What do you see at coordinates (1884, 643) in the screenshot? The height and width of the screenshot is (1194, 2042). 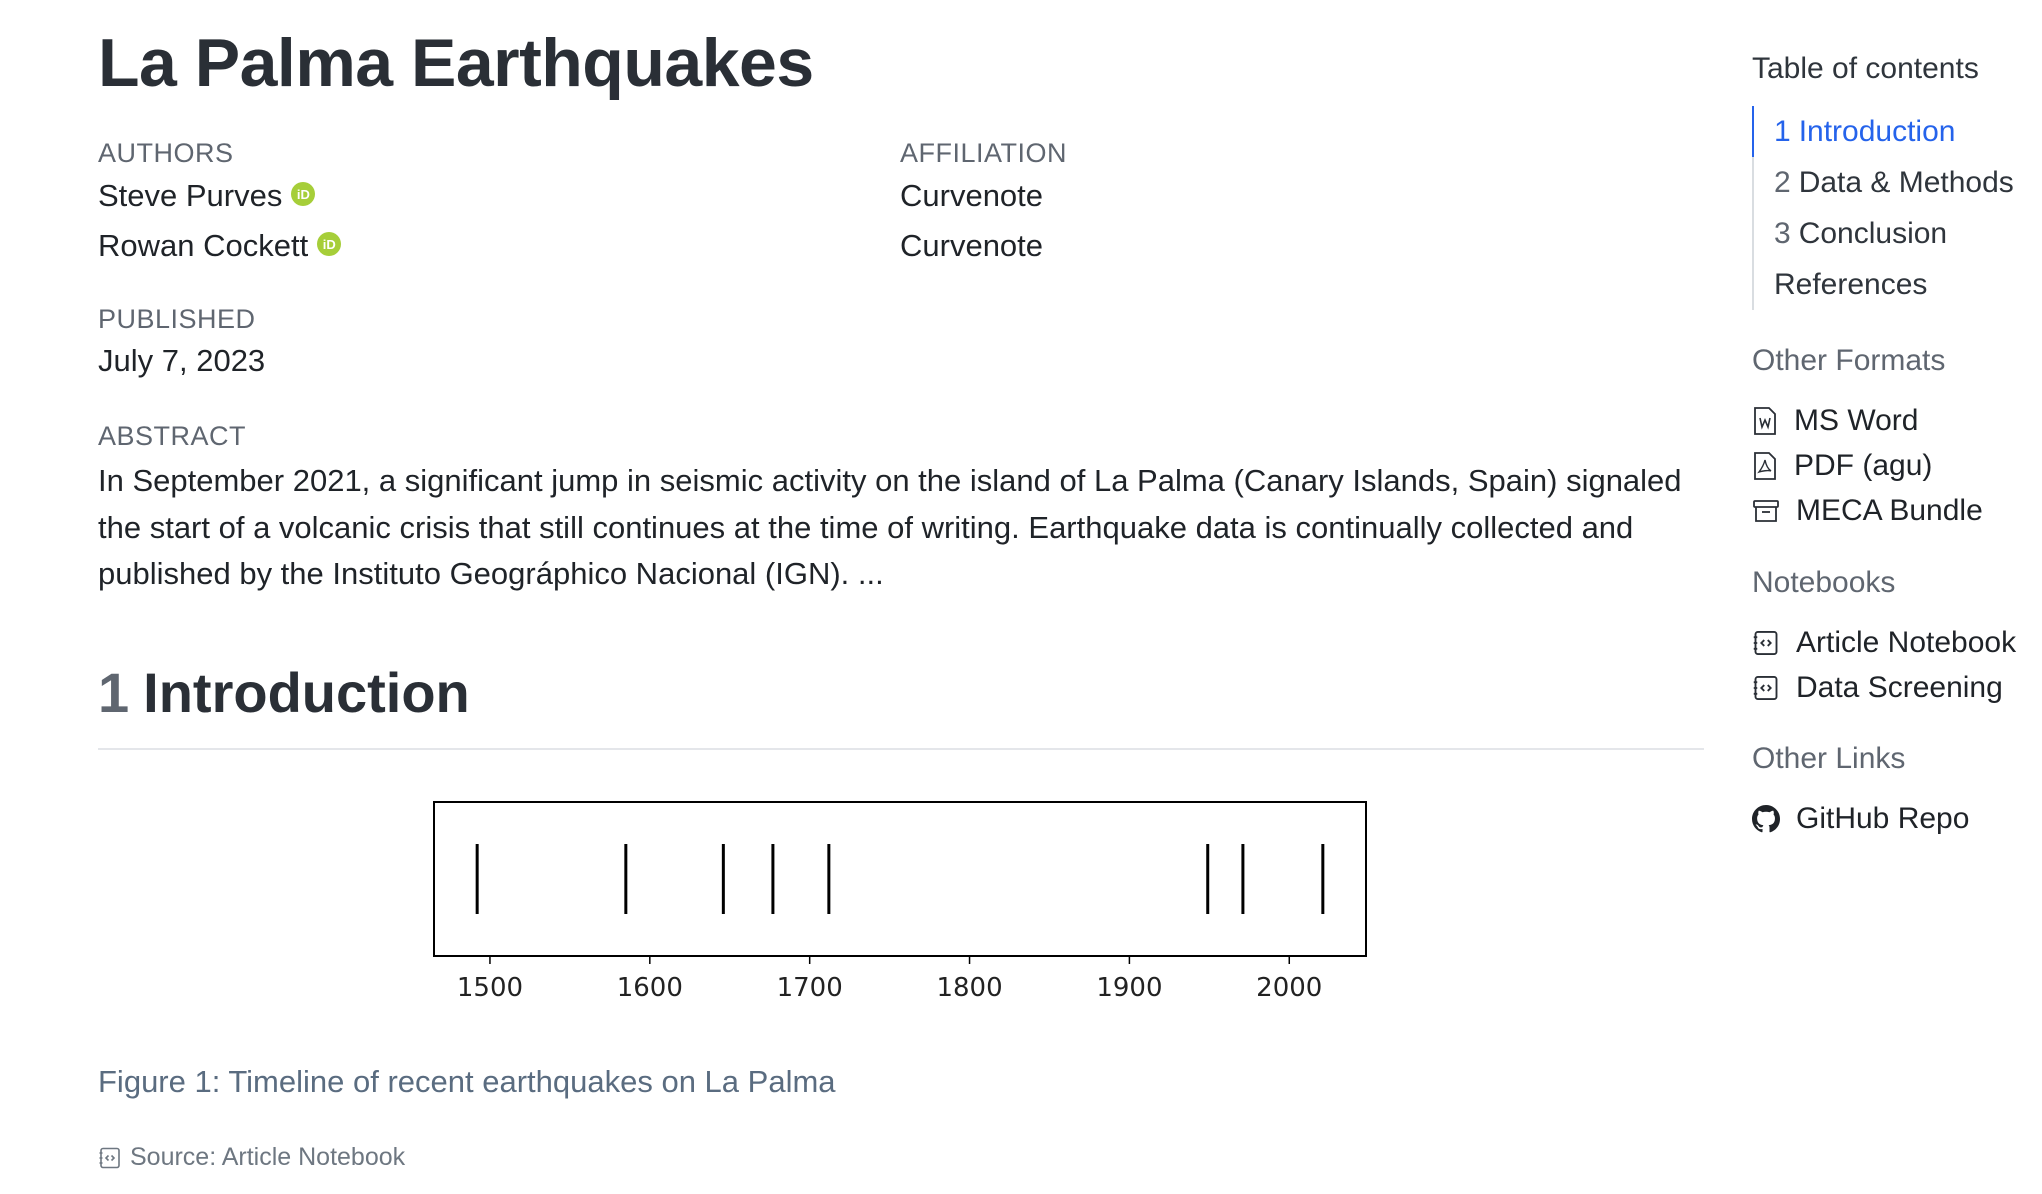 I see `notebook-link-article: Article Notebook` at bounding box center [1884, 643].